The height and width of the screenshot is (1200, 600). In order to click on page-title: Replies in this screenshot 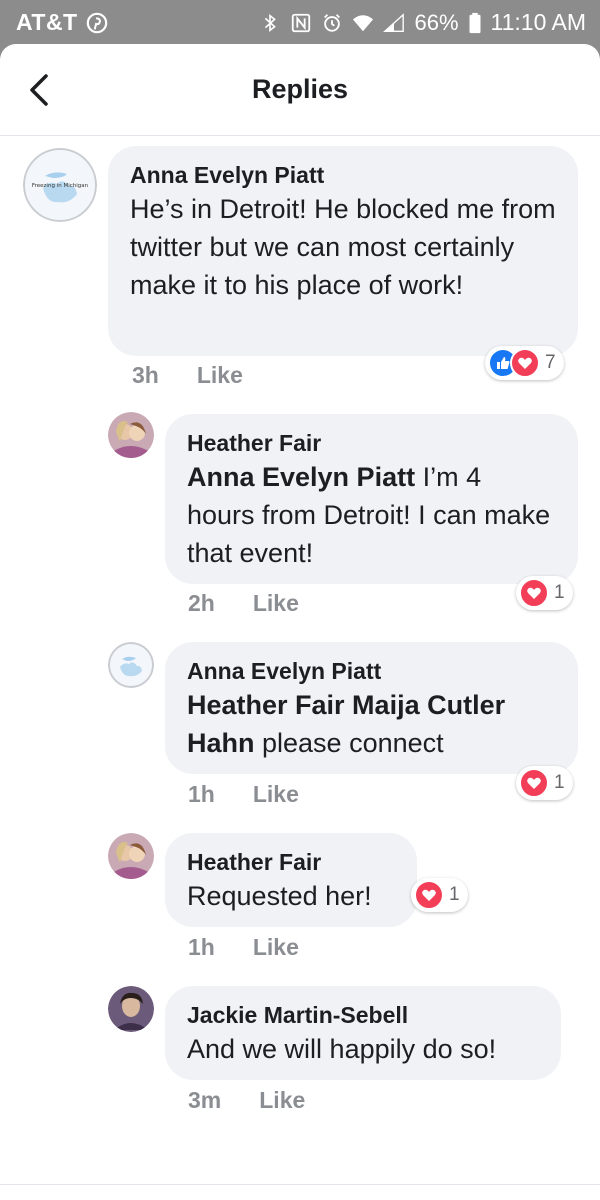, I will do `click(300, 89)`.